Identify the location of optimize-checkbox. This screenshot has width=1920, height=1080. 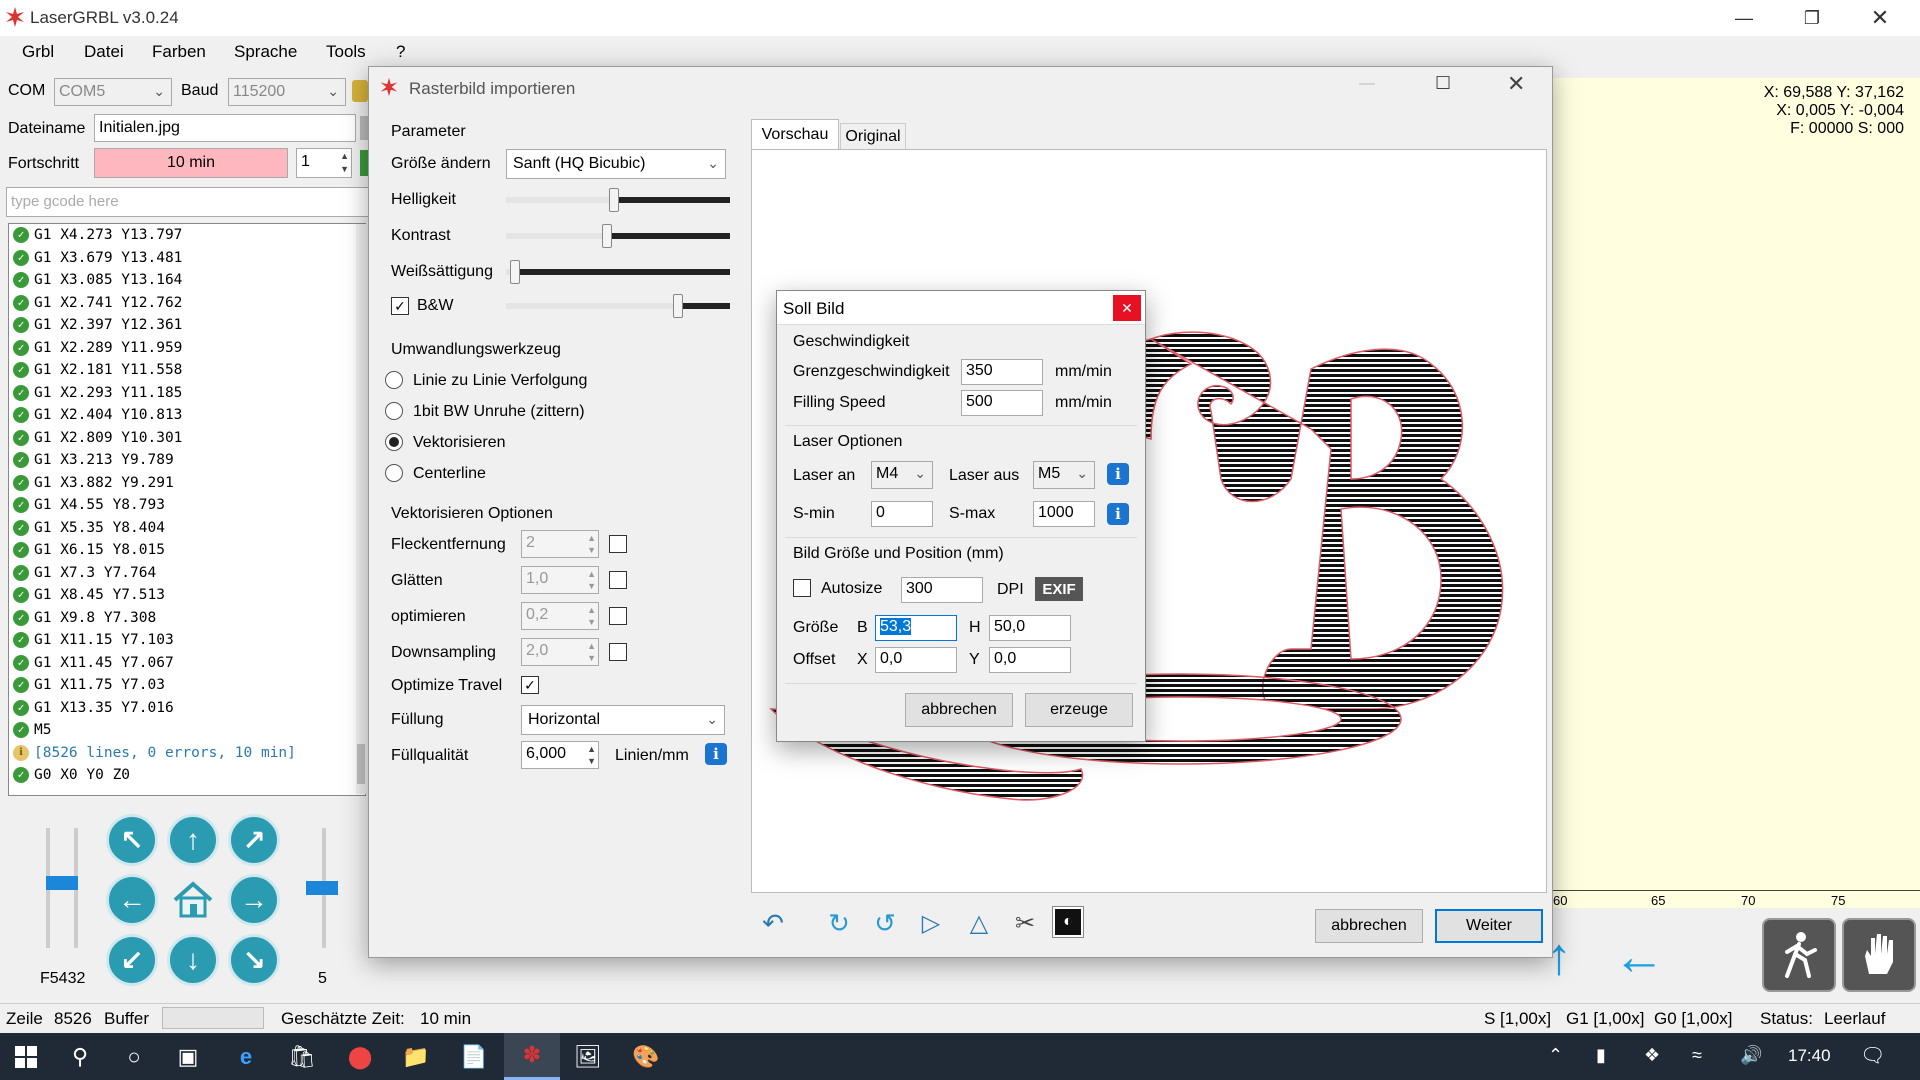
(618, 616).